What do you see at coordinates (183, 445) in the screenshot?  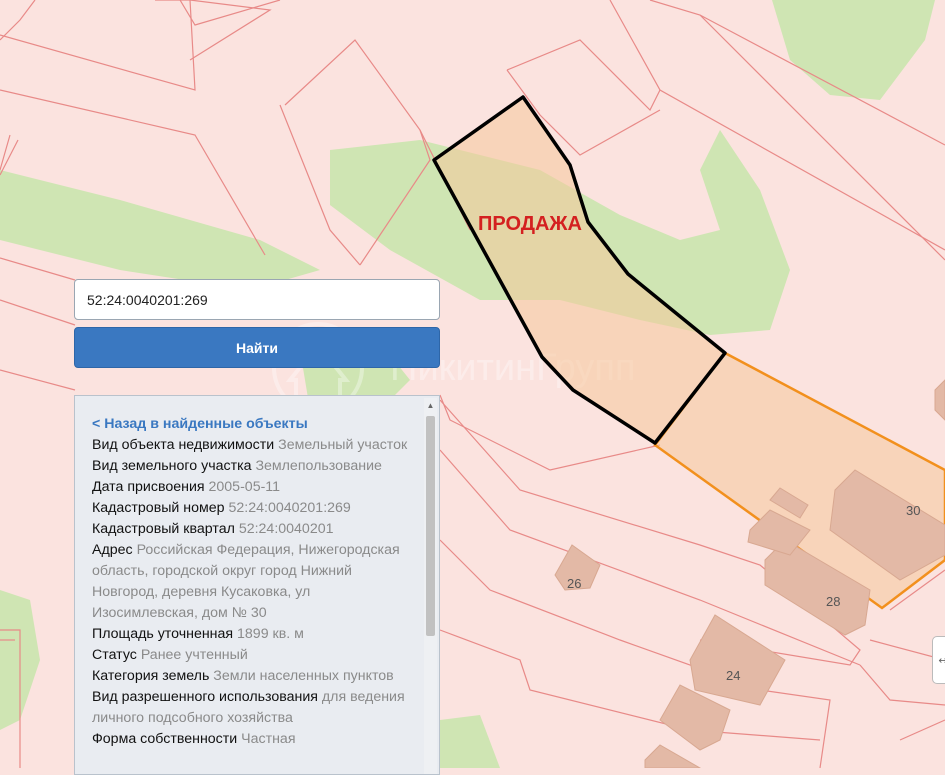 I see `info-label: Вид объекта недвижимости` at bounding box center [183, 445].